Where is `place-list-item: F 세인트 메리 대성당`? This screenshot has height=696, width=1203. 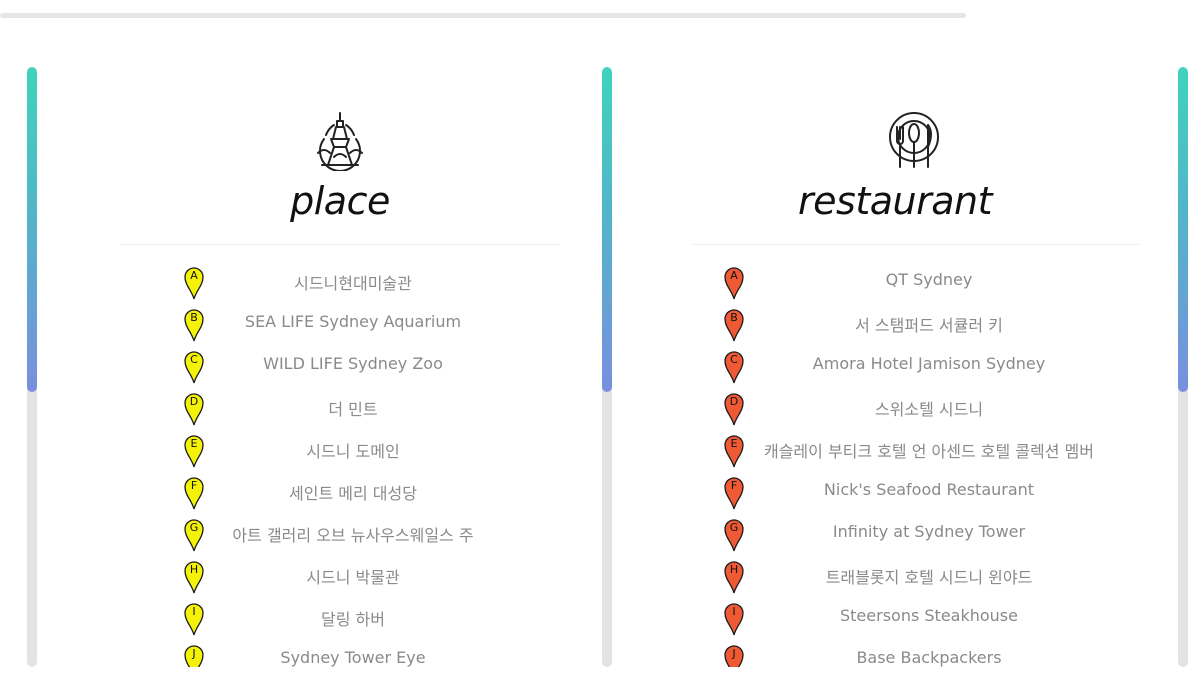 place-list-item: F 세인트 메리 대성당 is located at coordinates (320, 493).